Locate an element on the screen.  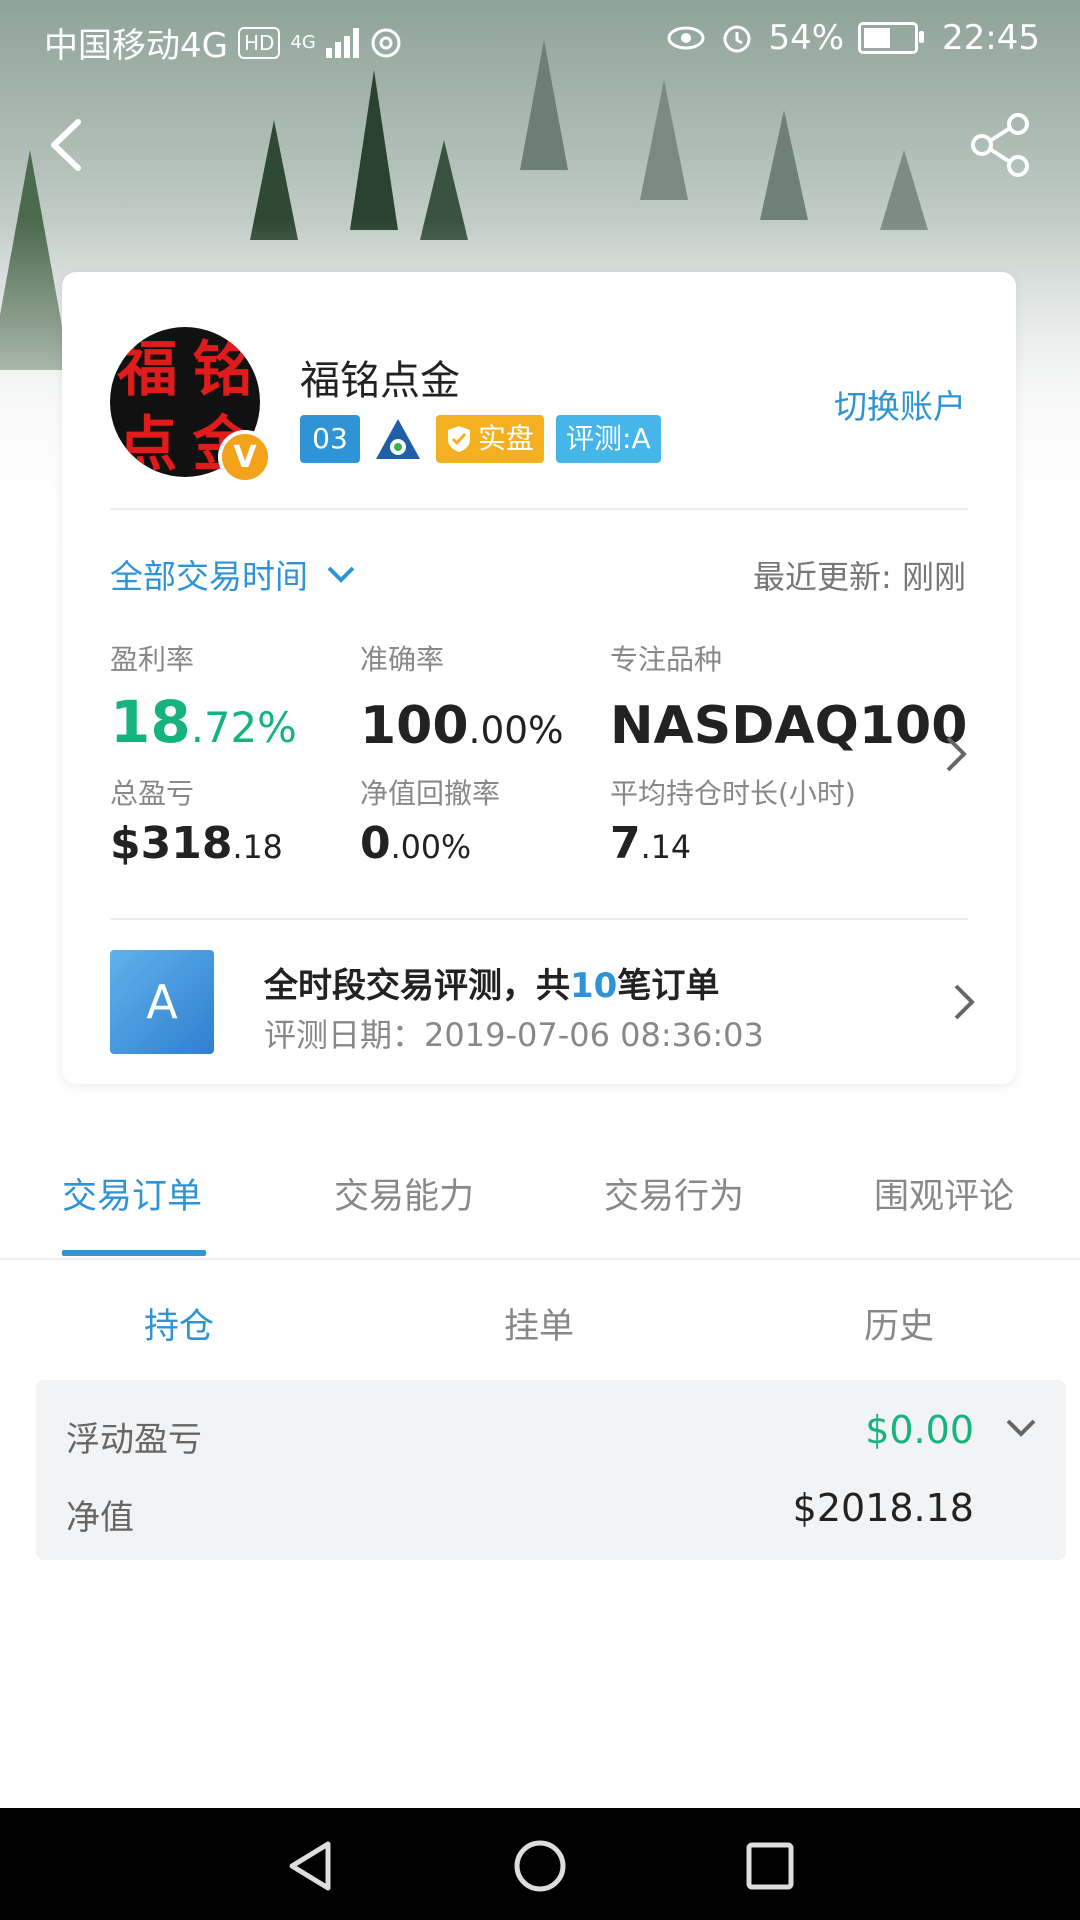
stat-value: 100.00% is located at coordinates (462, 726).